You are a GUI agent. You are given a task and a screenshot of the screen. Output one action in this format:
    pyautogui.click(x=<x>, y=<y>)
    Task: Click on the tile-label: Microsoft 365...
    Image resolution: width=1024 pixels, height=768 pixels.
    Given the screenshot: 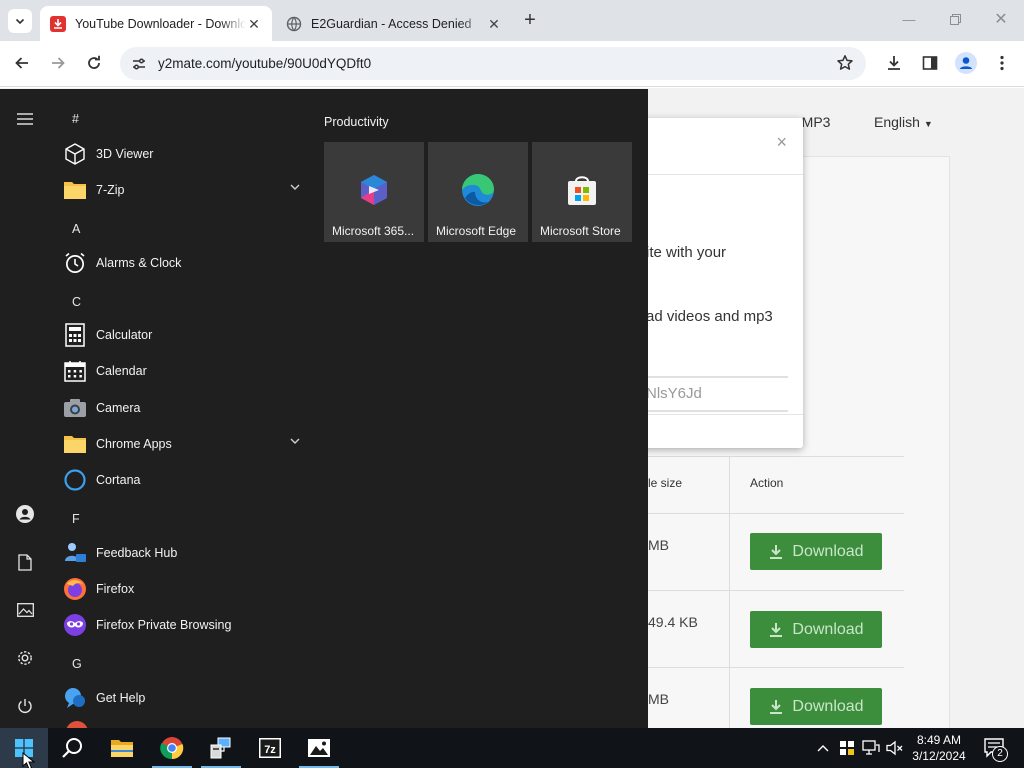 What is the action you would take?
    pyautogui.click(x=373, y=231)
    